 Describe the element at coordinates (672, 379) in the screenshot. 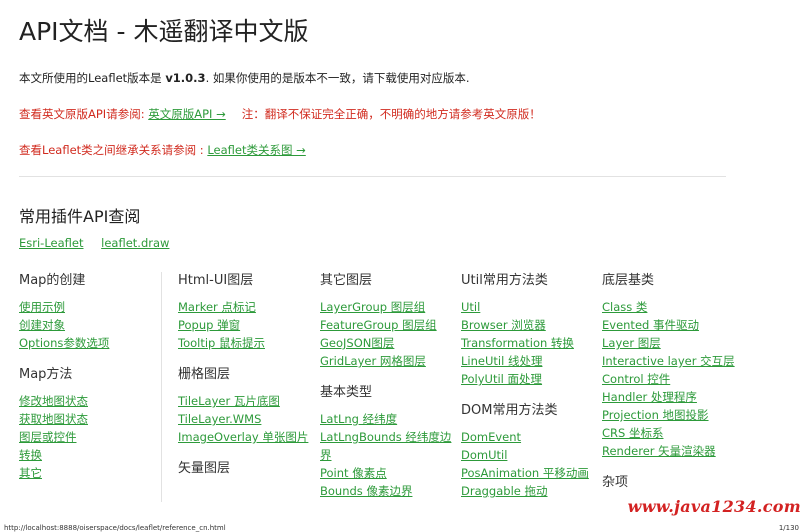

I see `list-item: Control 控件` at that location.